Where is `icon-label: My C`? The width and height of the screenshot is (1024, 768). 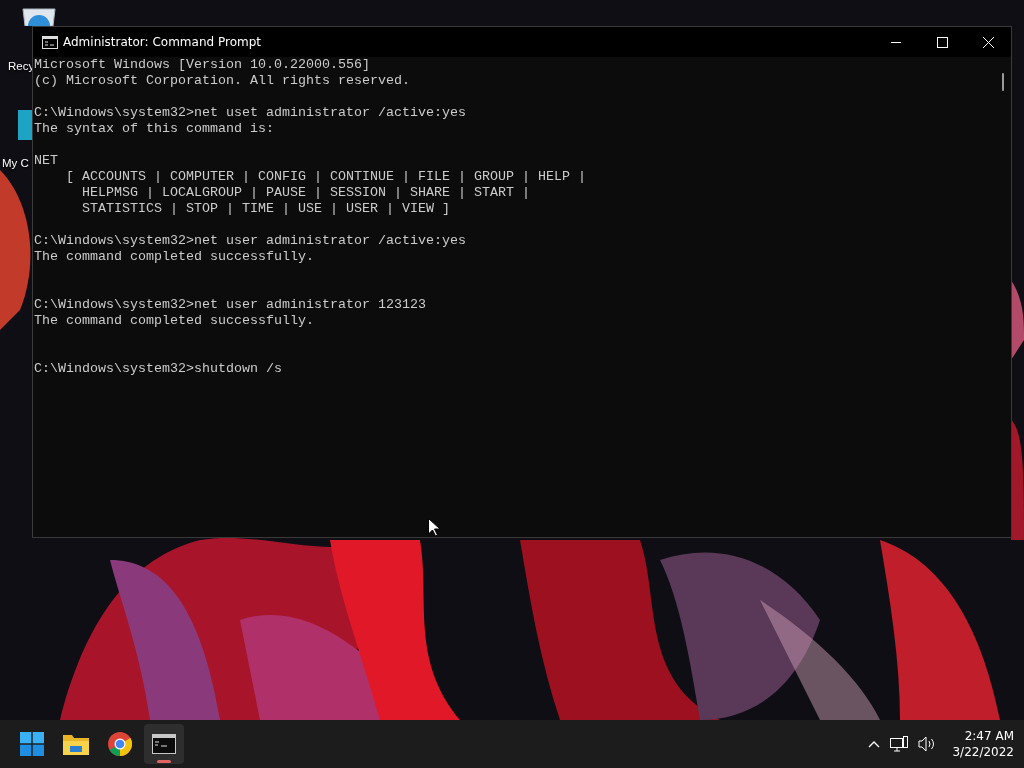 icon-label: My C is located at coordinates (15, 163).